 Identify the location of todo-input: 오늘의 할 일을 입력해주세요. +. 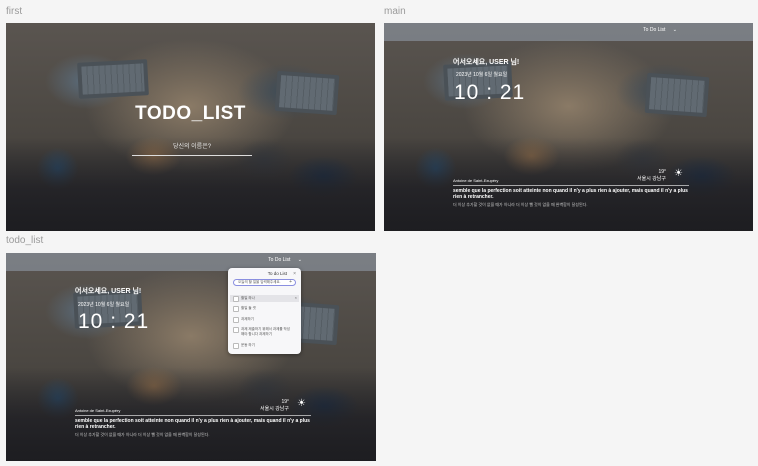
(264, 282).